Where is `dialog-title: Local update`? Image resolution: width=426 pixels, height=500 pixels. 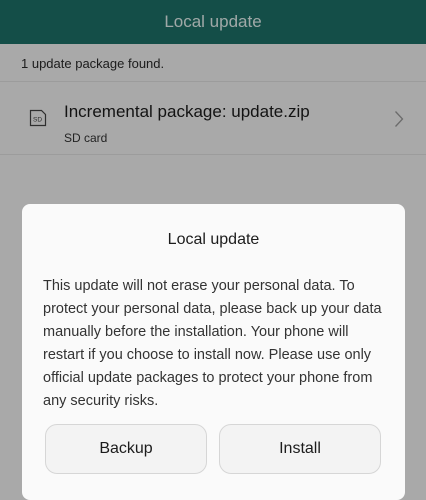 dialog-title: Local update is located at coordinates (213, 239).